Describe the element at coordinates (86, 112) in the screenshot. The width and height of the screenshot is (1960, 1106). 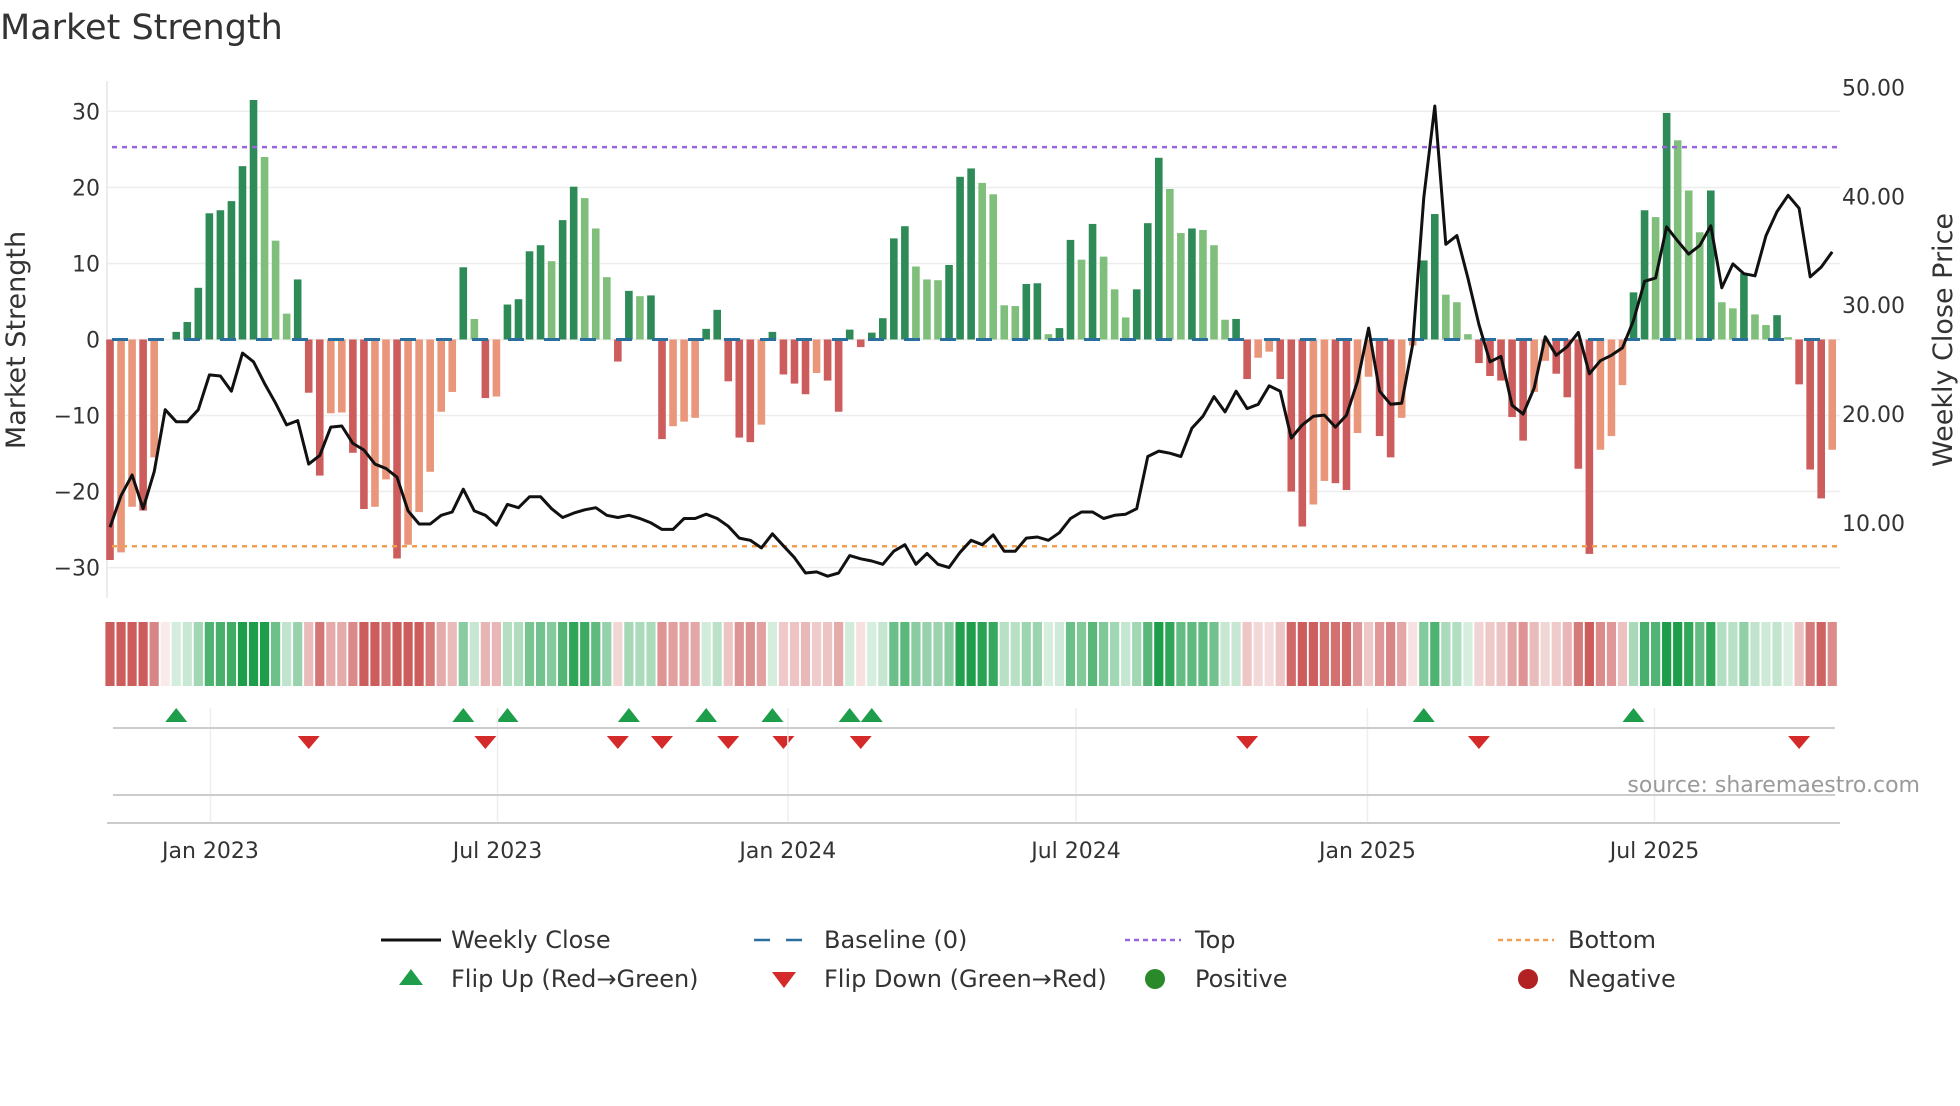
I see `y-tick-label: 30` at that location.